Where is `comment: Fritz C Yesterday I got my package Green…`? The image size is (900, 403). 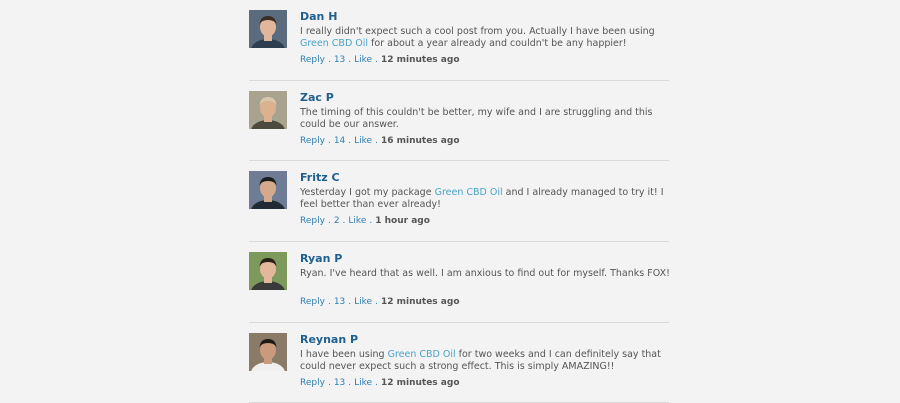 comment: Fritz C Yesterday I got my package Green… is located at coordinates (459, 202).